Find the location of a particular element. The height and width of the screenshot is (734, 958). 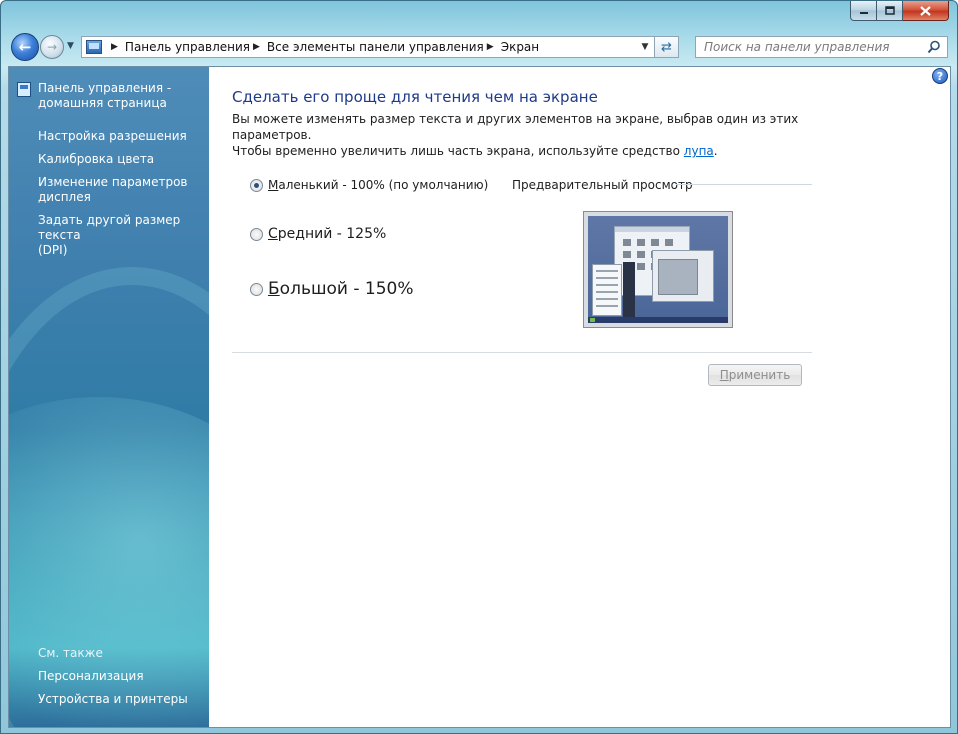

recent-pages-button: ▼ is located at coordinates (72, 46).